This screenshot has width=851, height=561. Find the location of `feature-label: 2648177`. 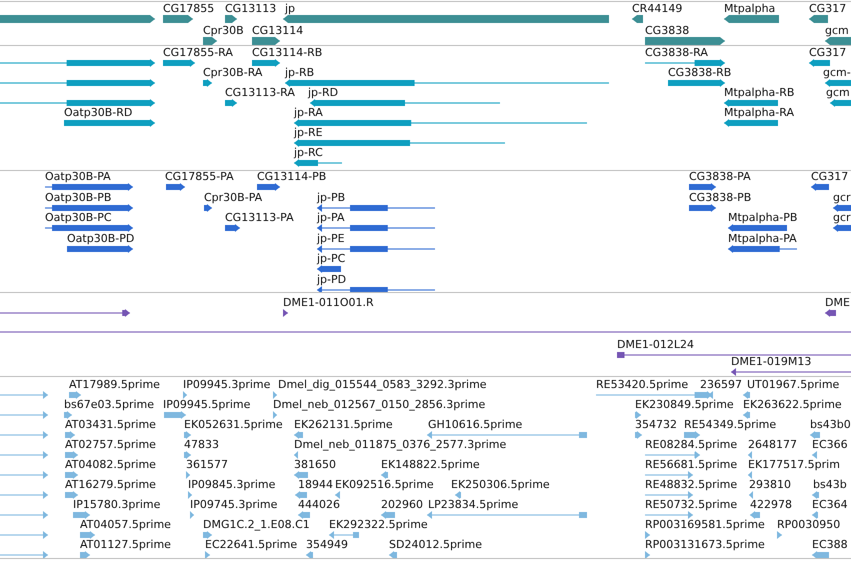

feature-label: 2648177 is located at coordinates (772, 445).